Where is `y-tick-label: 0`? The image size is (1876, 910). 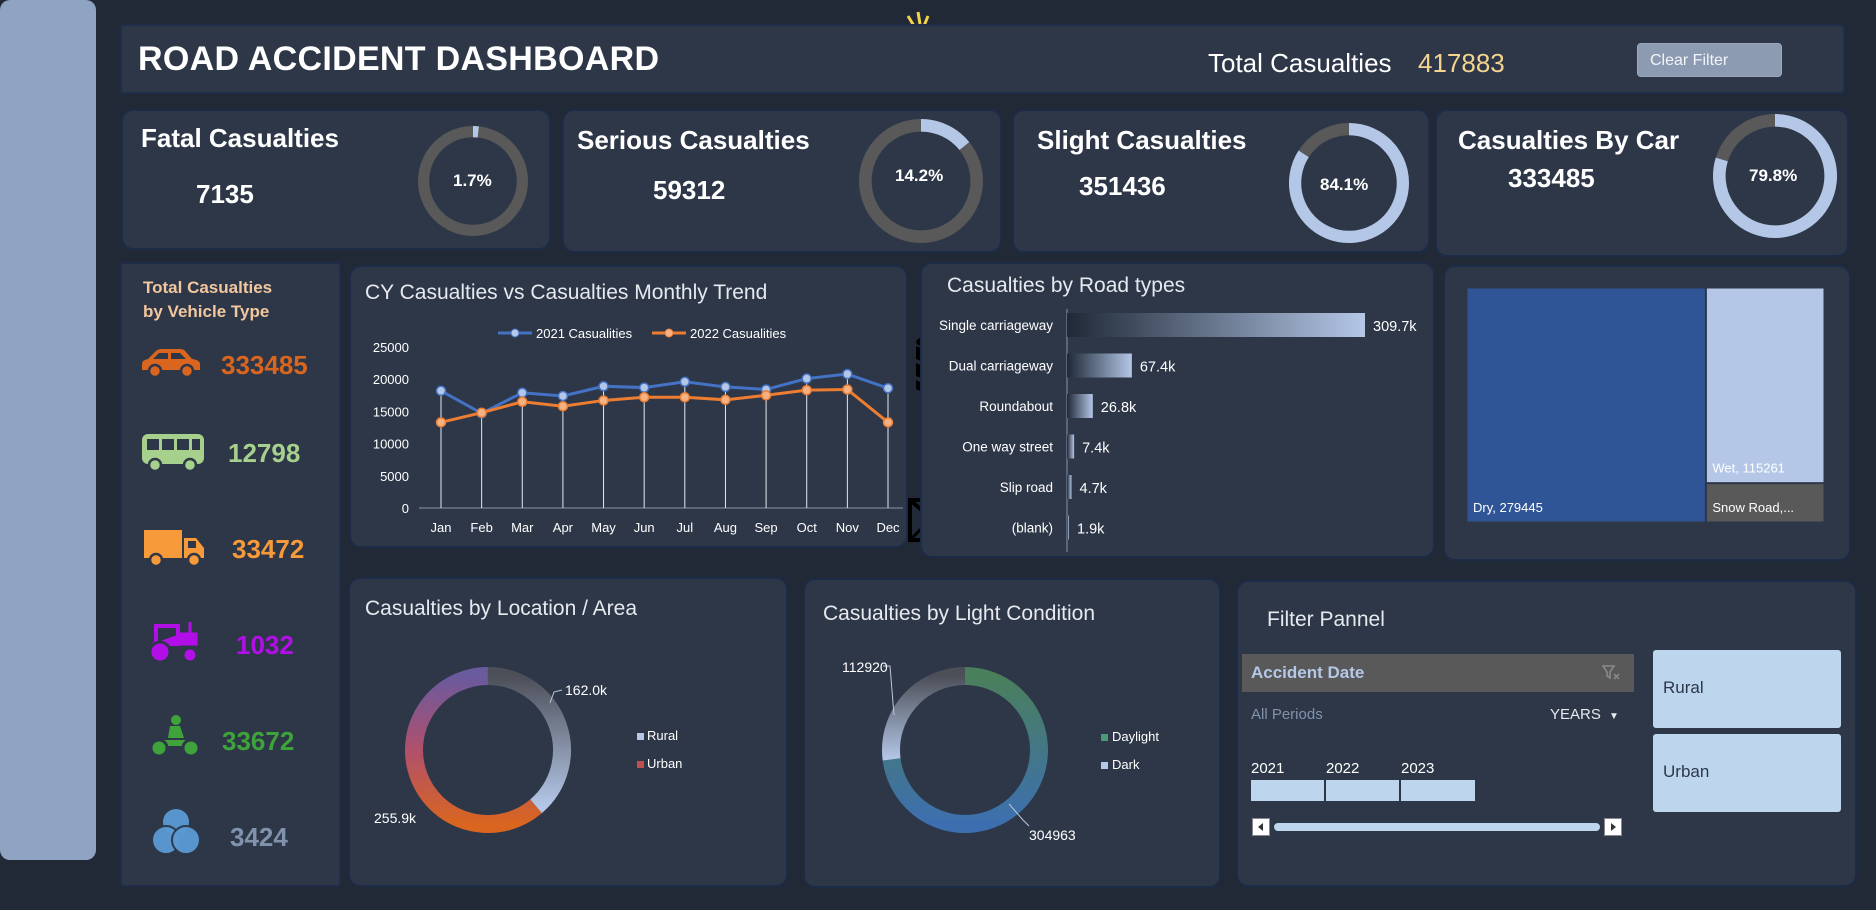 y-tick-label: 0 is located at coordinates (405, 508).